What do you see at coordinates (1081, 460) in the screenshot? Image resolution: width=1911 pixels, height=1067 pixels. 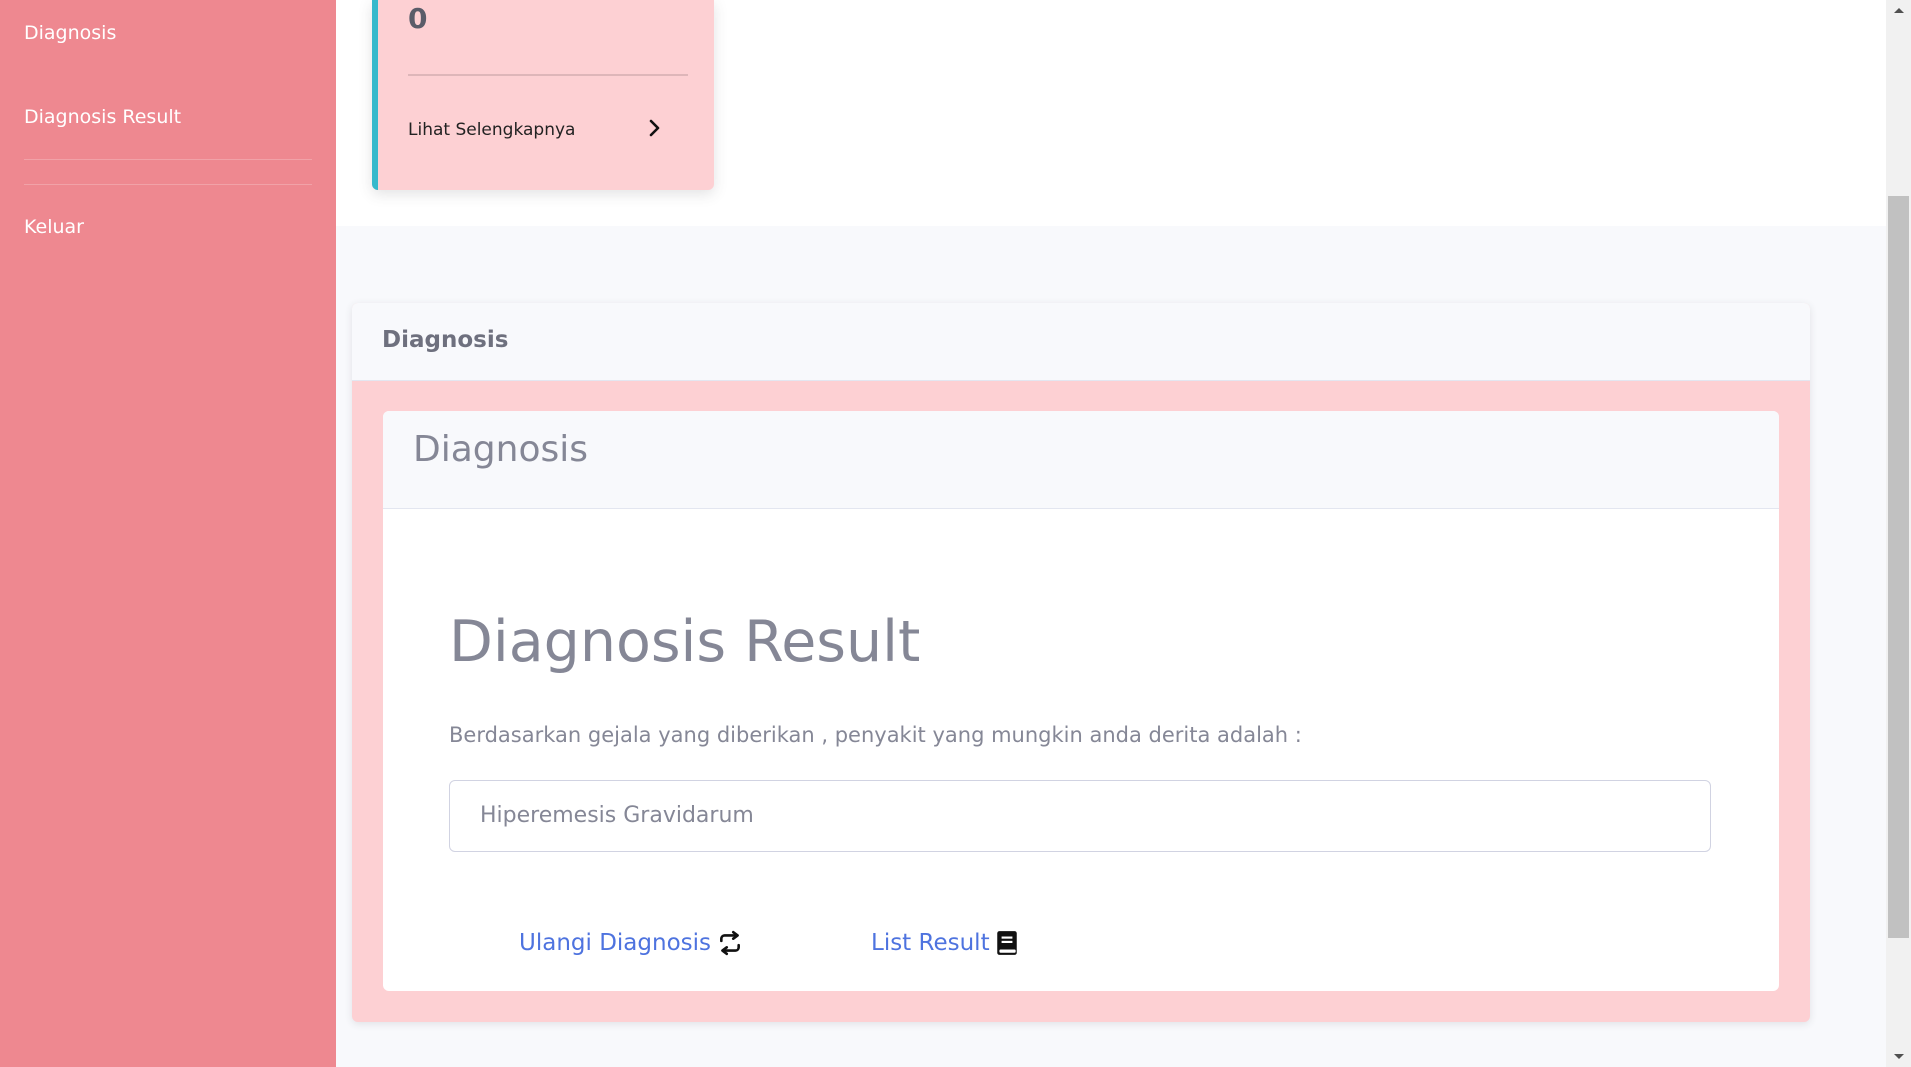 I see `card-header: Diagnosis` at bounding box center [1081, 460].